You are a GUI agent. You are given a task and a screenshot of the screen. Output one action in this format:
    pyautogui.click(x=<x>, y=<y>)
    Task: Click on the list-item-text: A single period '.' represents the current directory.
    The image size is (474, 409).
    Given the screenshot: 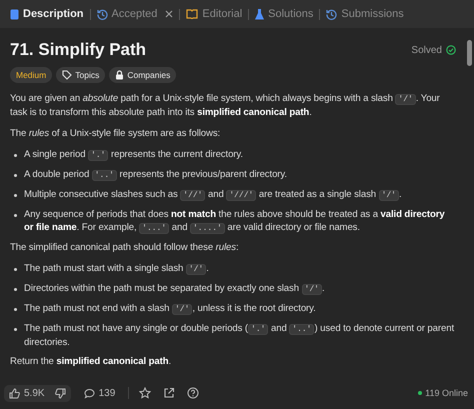 What is the action you would take?
    pyautogui.click(x=133, y=155)
    